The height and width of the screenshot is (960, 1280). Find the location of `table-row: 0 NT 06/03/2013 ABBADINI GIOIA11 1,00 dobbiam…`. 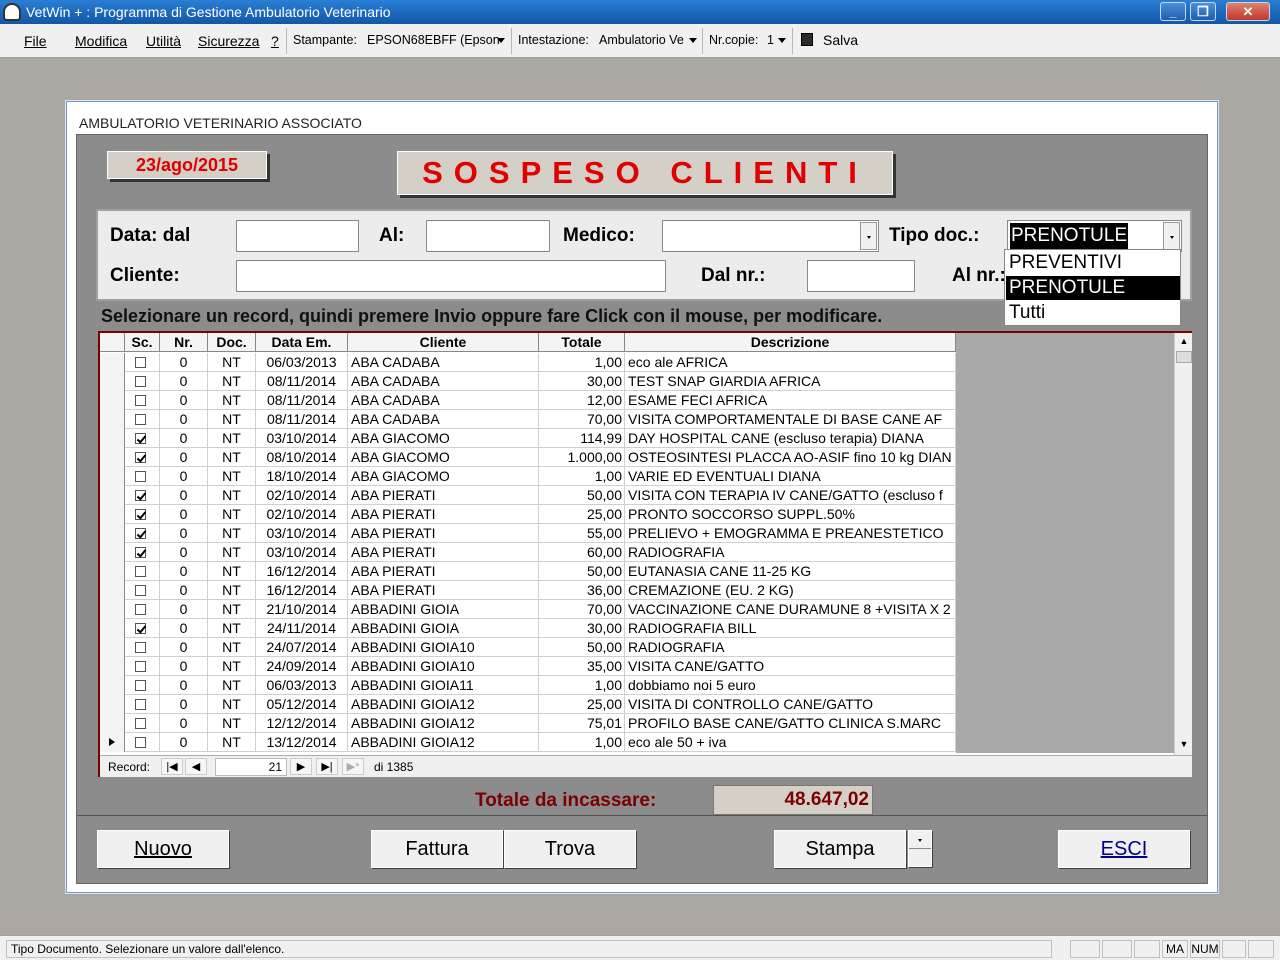

table-row: 0 NT 06/03/2013 ABBADINI GIOIA11 1,00 dobbiam… is located at coordinates (528, 685).